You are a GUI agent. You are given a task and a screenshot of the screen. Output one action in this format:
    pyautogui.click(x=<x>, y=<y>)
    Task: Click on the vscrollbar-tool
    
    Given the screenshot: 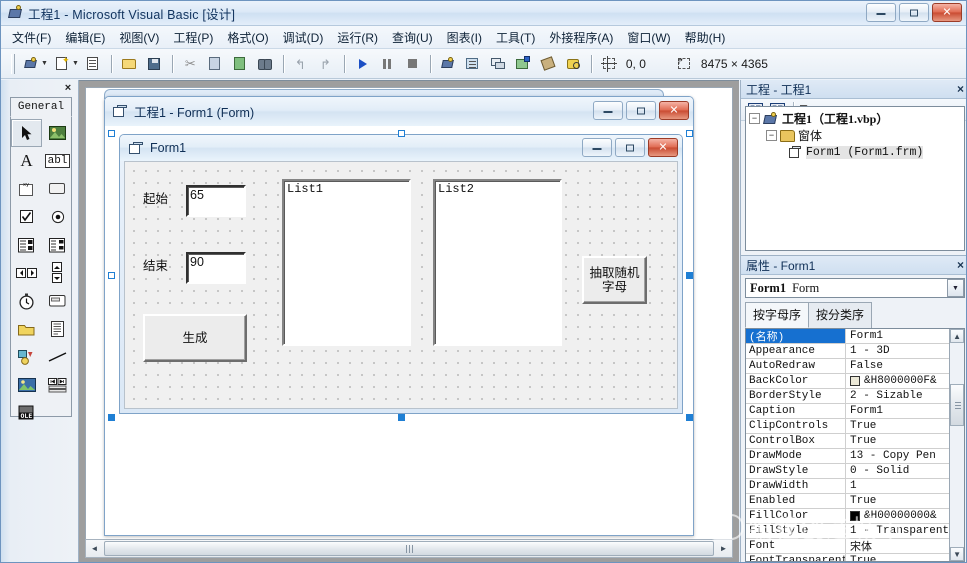 What is the action you would take?
    pyautogui.click(x=57, y=273)
    